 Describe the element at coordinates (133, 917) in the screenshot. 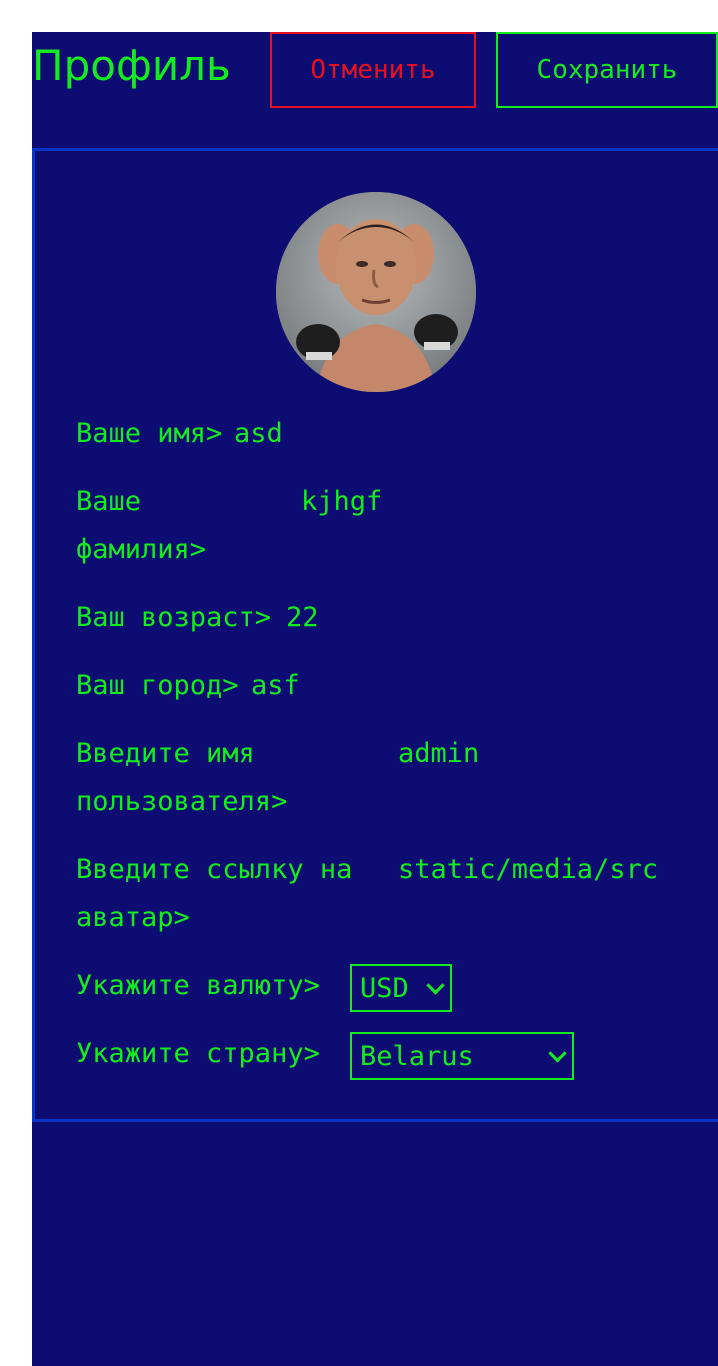

I see `avatar-link-label-line2: аватар>` at that location.